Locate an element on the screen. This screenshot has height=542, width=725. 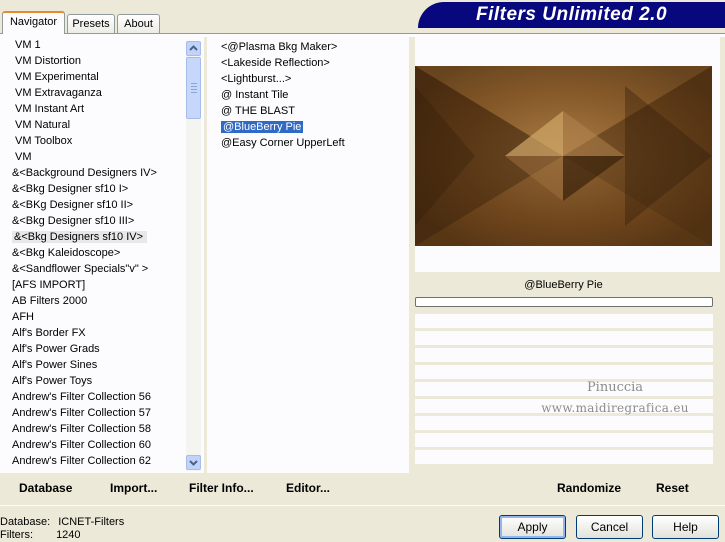
watermark-line-1: Pinuccia is located at coordinates (615, 387).